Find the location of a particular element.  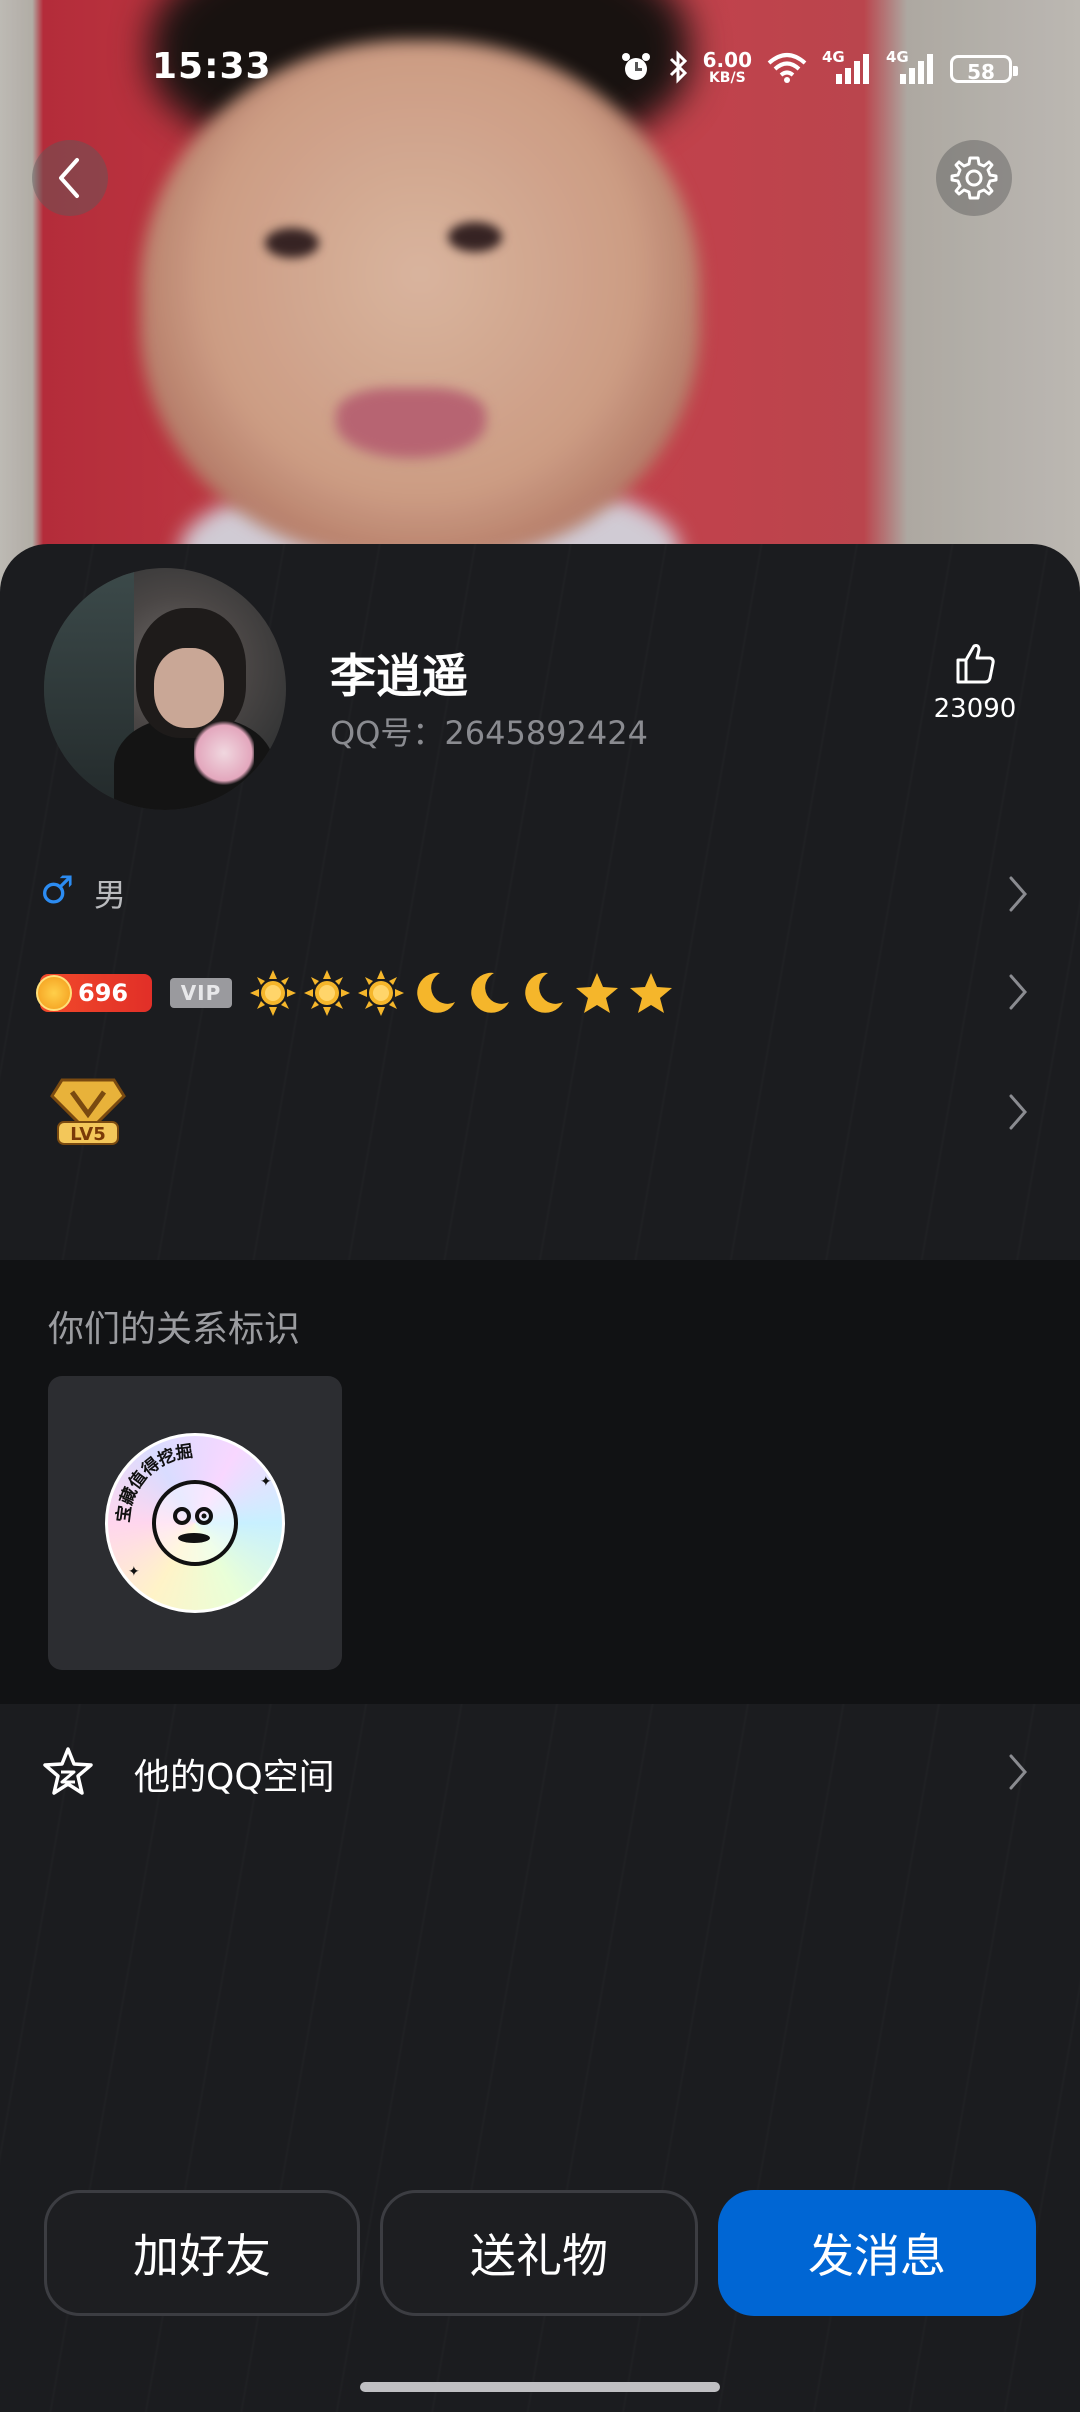

back-button is located at coordinates (70, 178).